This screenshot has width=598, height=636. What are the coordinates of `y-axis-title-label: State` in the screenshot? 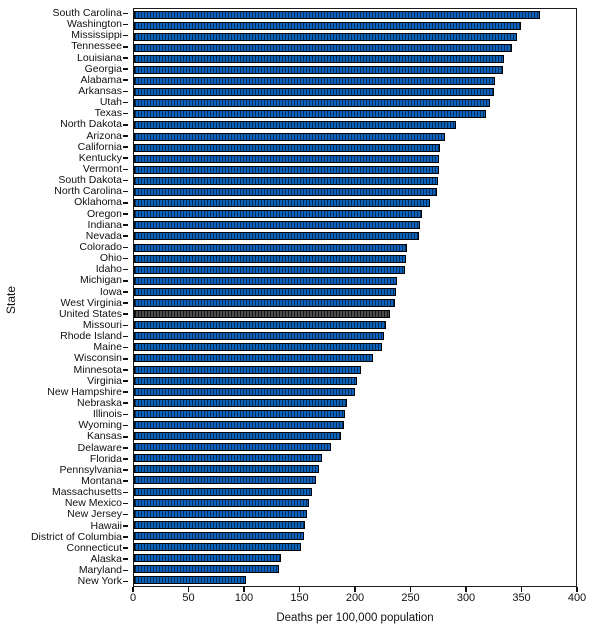 It's located at (11, 300).